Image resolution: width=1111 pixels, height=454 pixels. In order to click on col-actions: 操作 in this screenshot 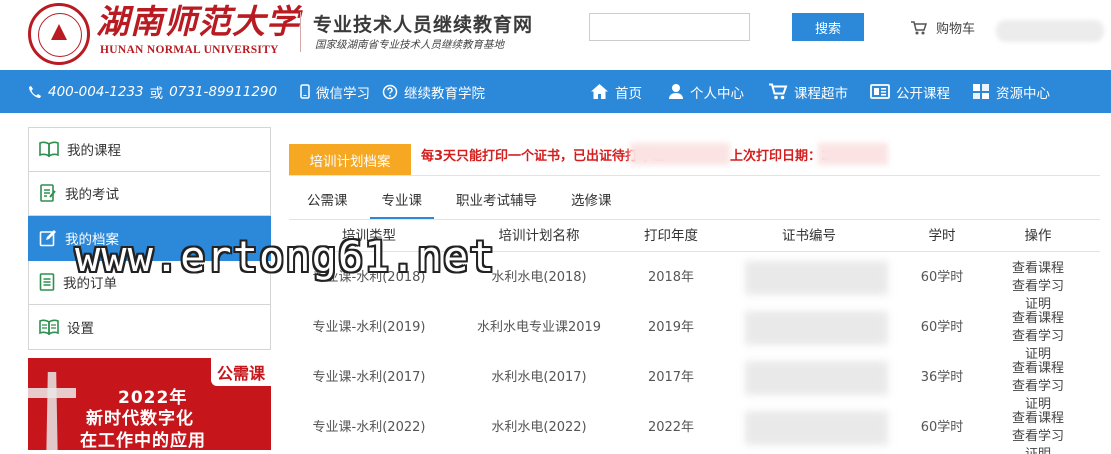, I will do `click(1038, 236)`.